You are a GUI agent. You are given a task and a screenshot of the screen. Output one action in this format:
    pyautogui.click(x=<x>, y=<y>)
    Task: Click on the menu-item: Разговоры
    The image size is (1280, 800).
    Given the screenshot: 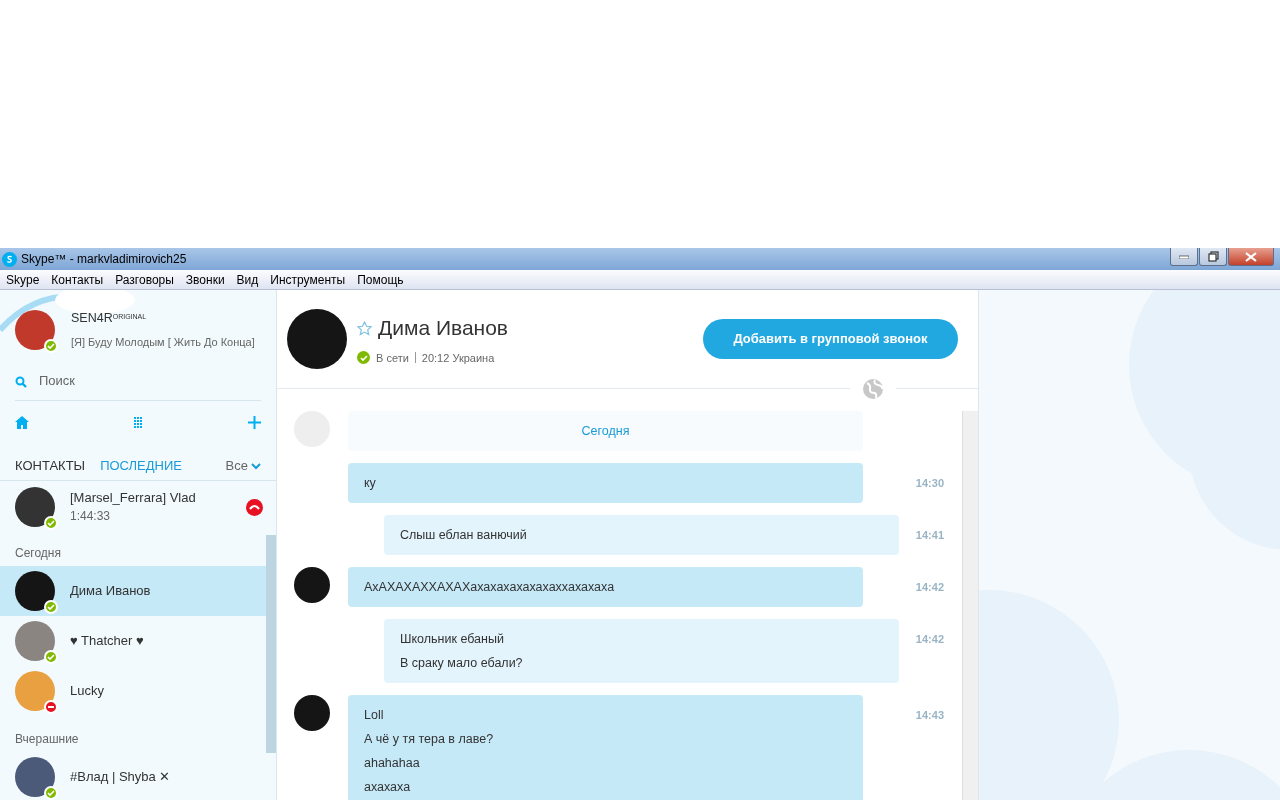 What is the action you would take?
    pyautogui.click(x=144, y=279)
    